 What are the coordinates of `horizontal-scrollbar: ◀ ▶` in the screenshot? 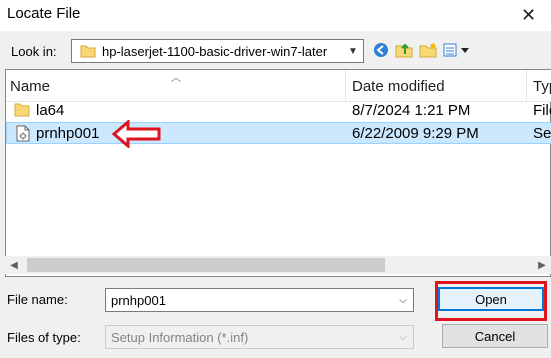 It's located at (278, 265).